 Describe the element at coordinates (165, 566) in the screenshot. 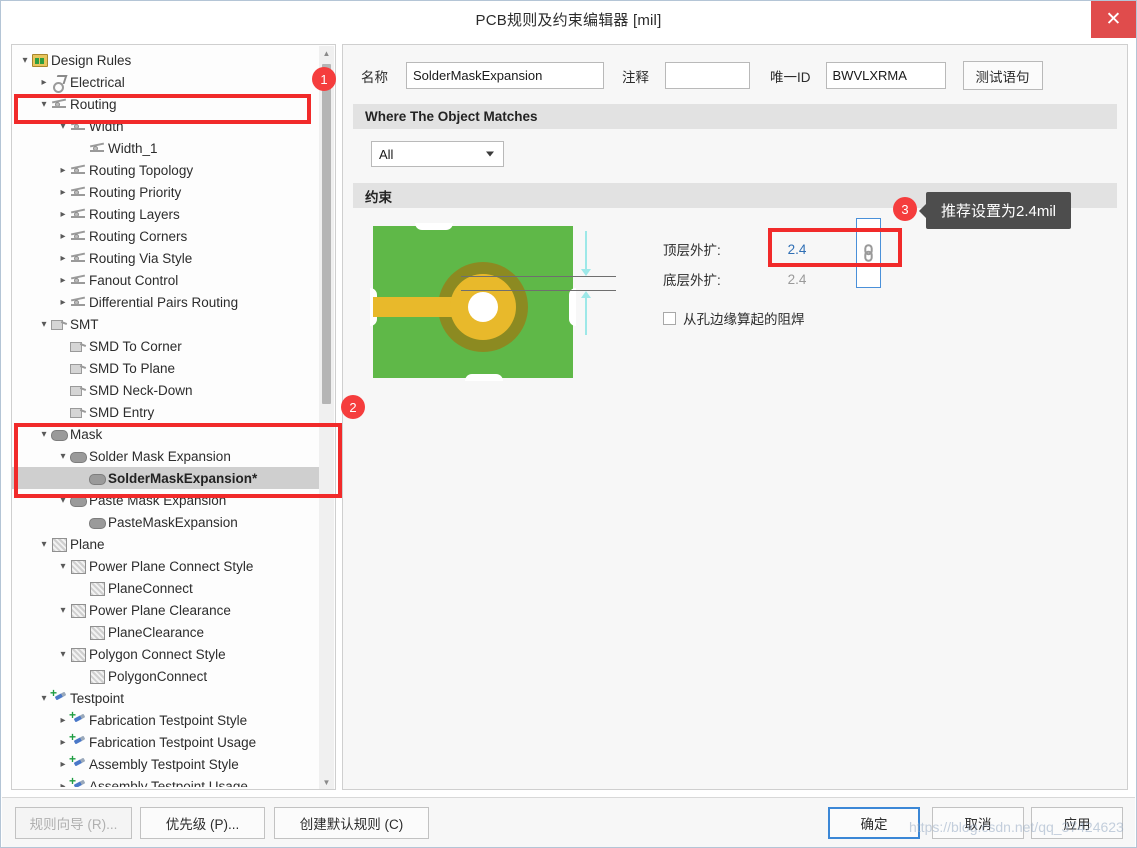

I see `tree-item: Power Plane Connect Style` at that location.